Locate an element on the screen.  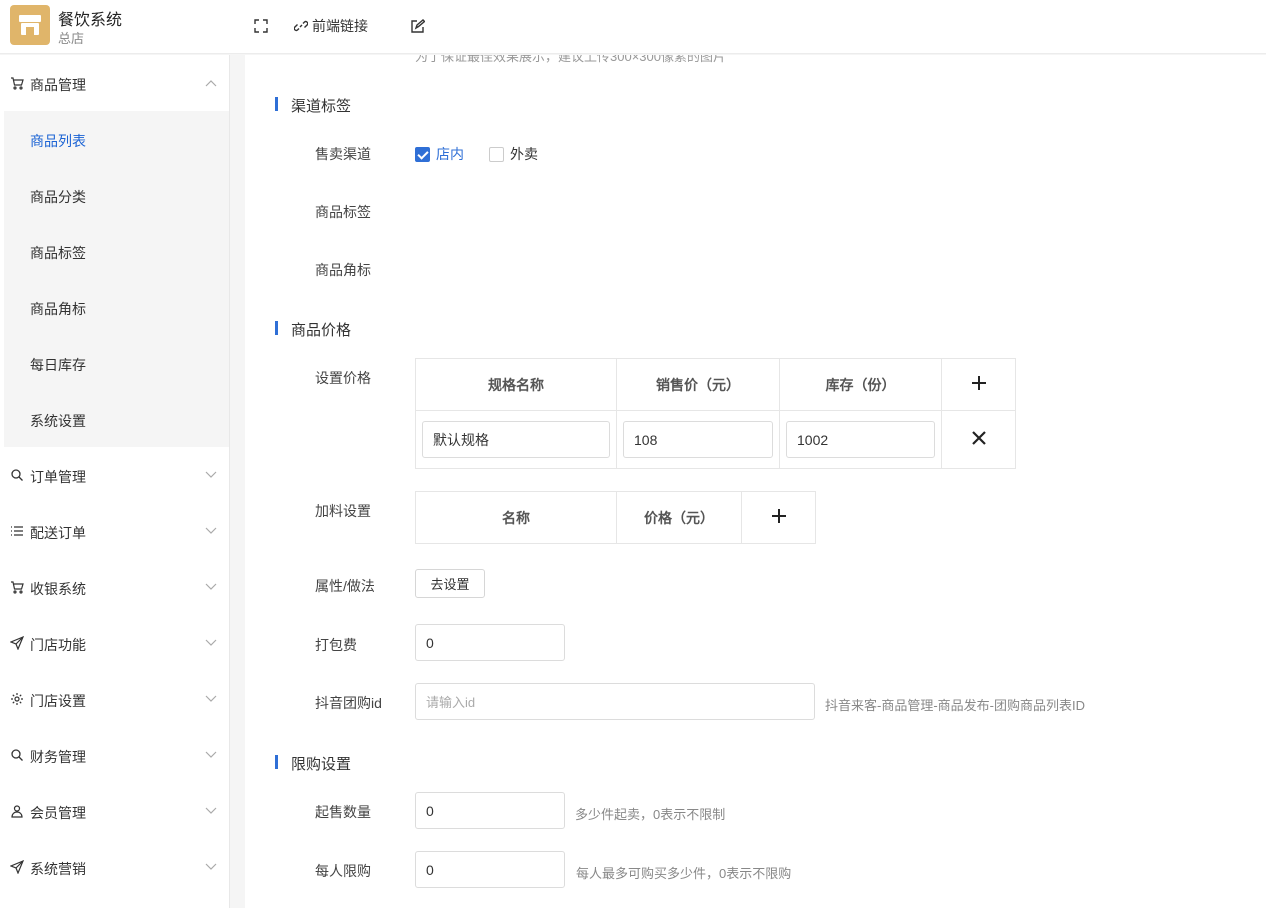
goods-corner-label: 商品角标 is located at coordinates (343, 270).